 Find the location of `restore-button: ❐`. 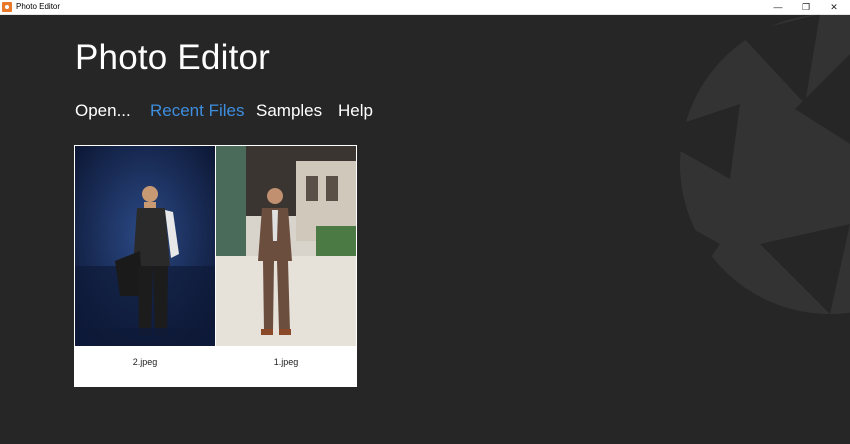

restore-button: ❐ is located at coordinates (806, 7).